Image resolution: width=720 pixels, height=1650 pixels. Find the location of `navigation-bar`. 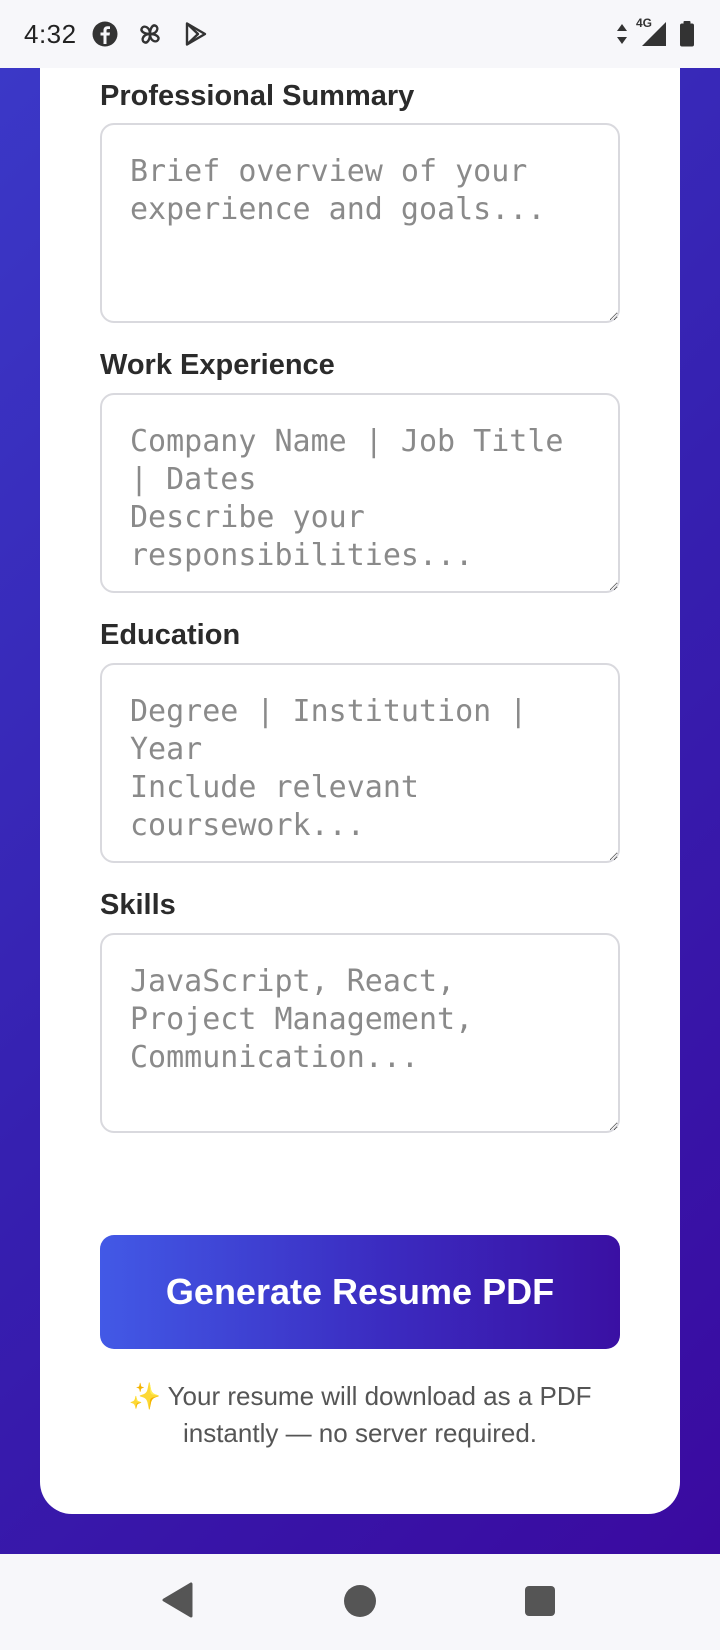

navigation-bar is located at coordinates (360, 1602).